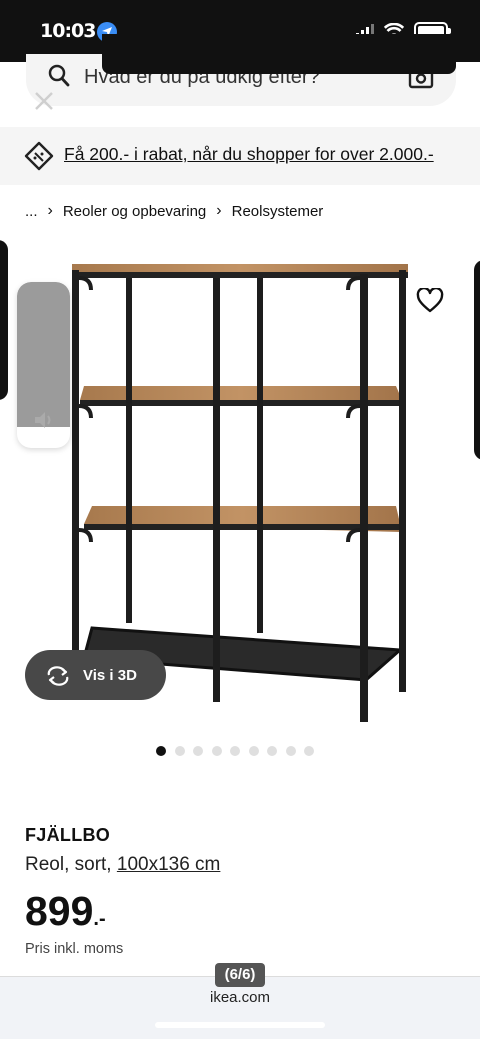 The height and width of the screenshot is (1039, 480). I want to click on page-counter: (6/6), so click(240, 975).